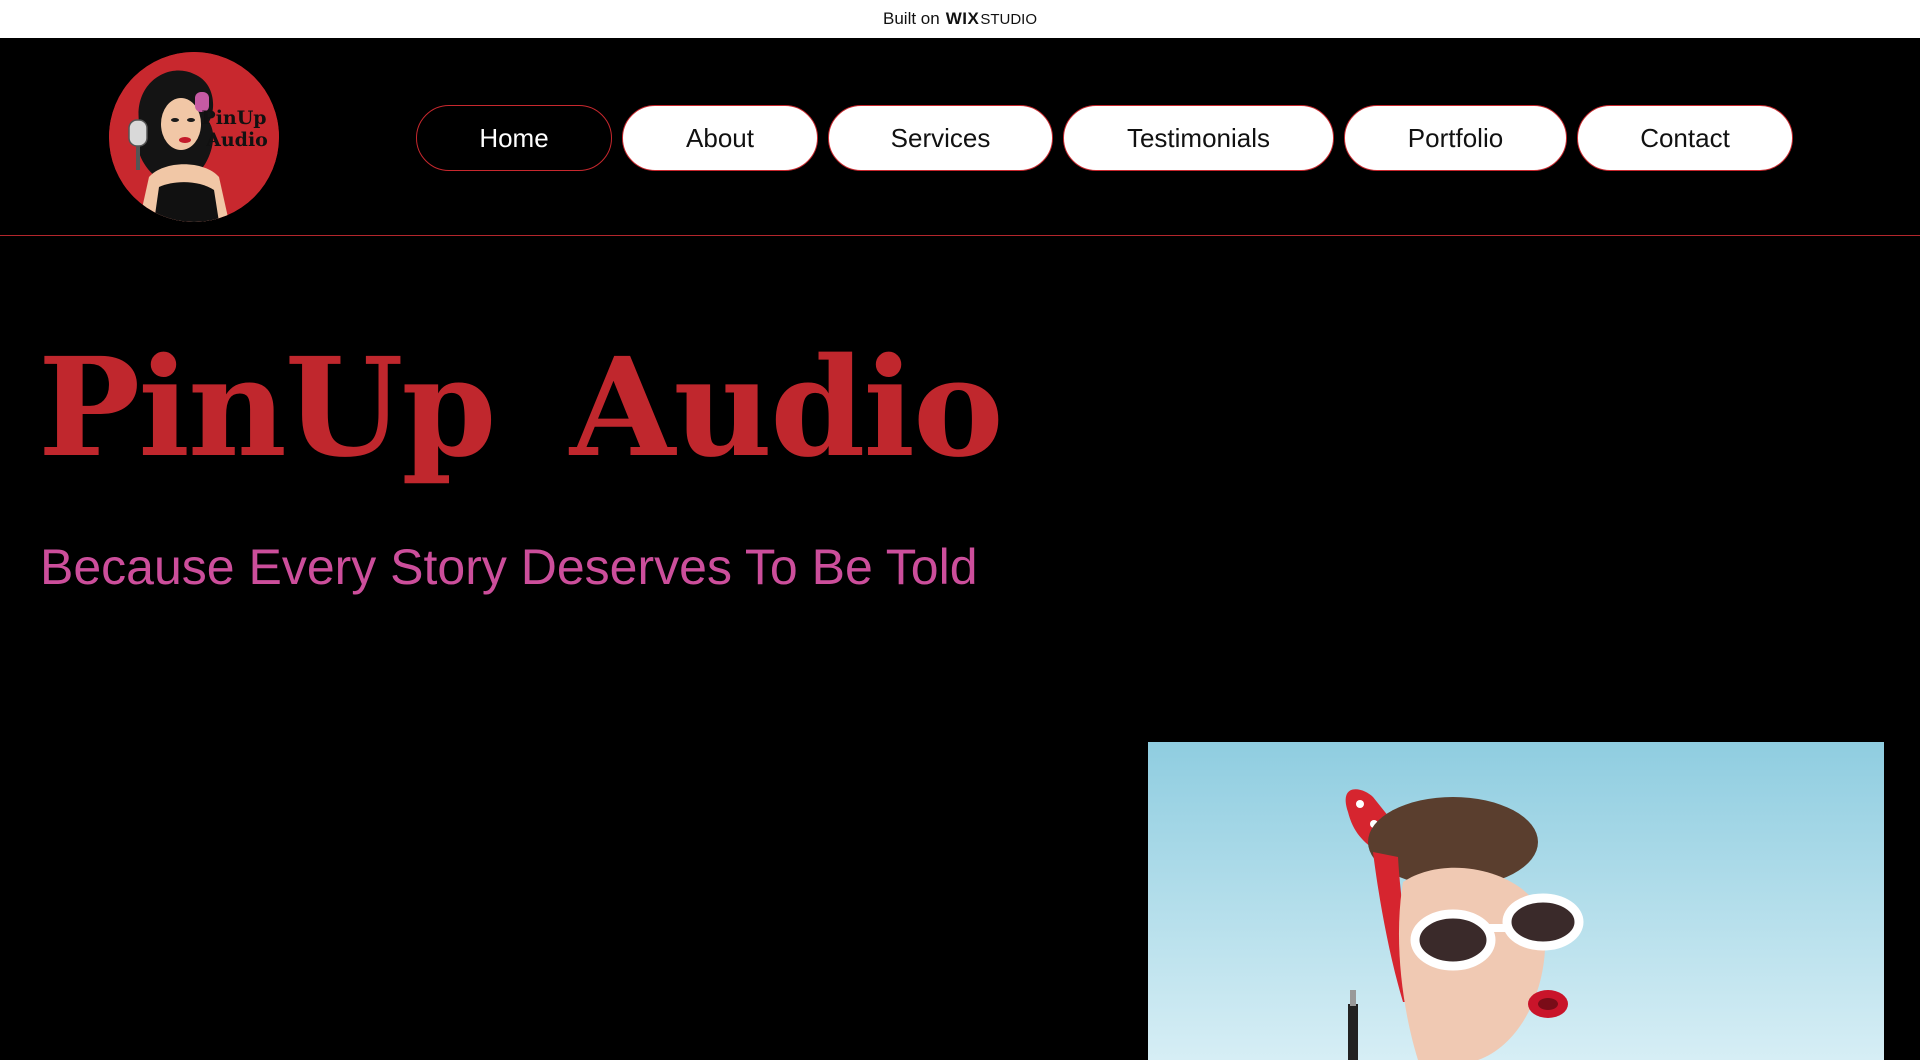 Image resolution: width=1920 pixels, height=1060 pixels. I want to click on pinup-audio-logo: PinUp Audio, so click(194, 137).